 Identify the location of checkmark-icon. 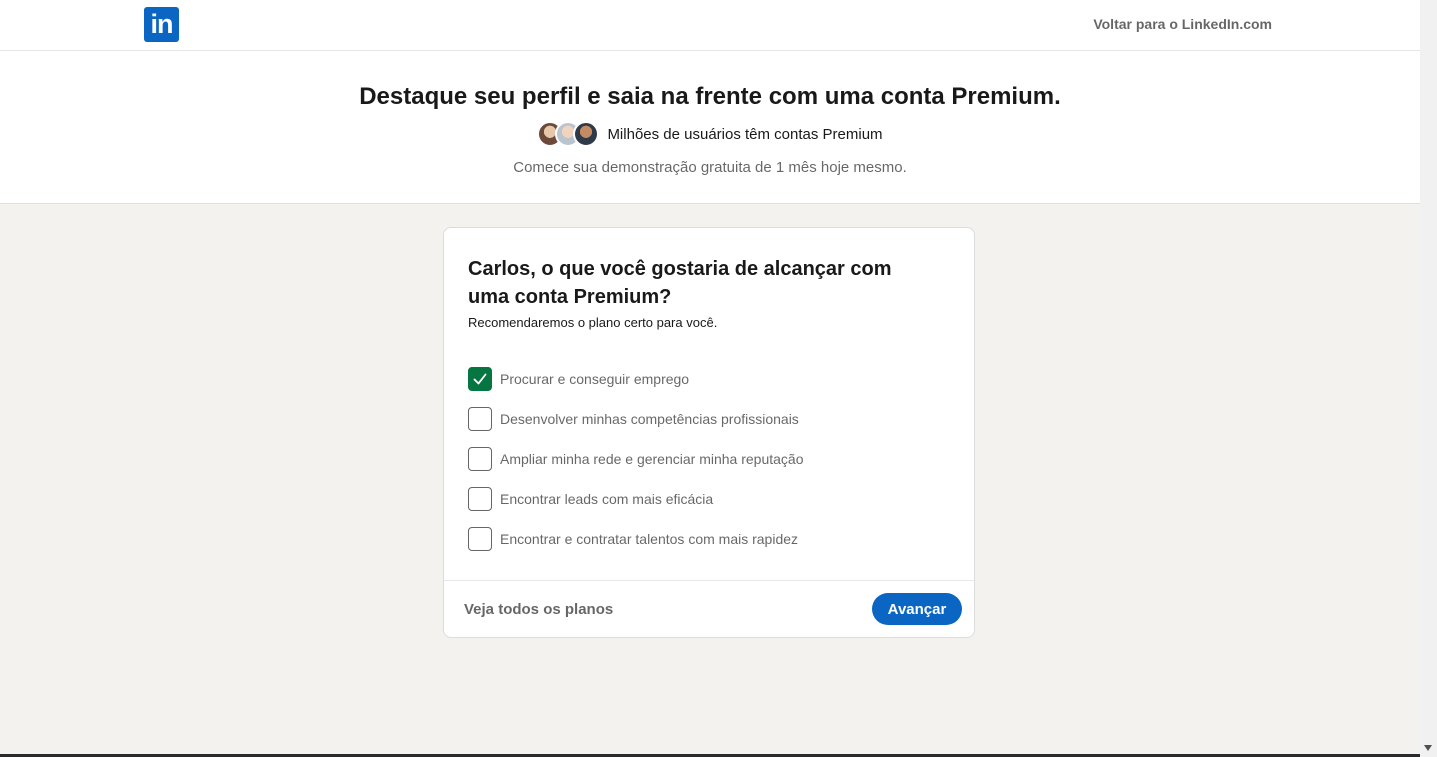
(480, 379).